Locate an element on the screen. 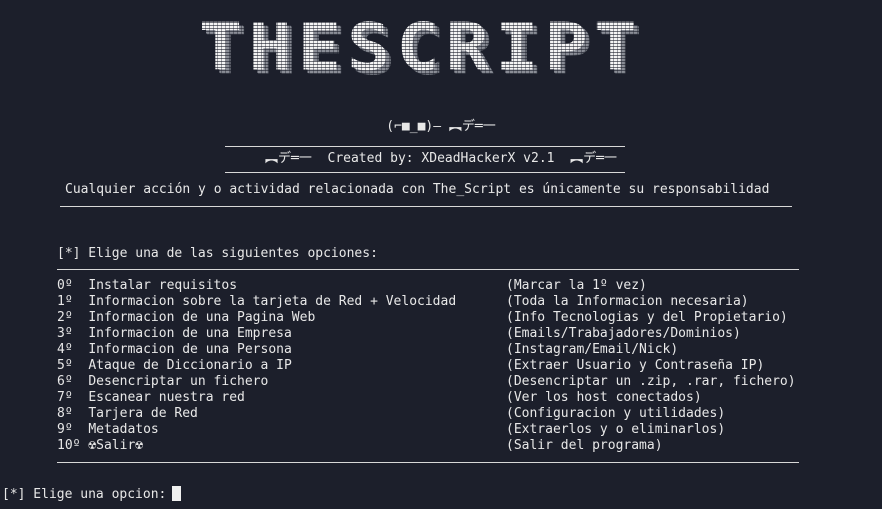 The height and width of the screenshot is (509, 882). banner-face: (⌐■_■)– ︻デ═一 is located at coordinates (441, 126).